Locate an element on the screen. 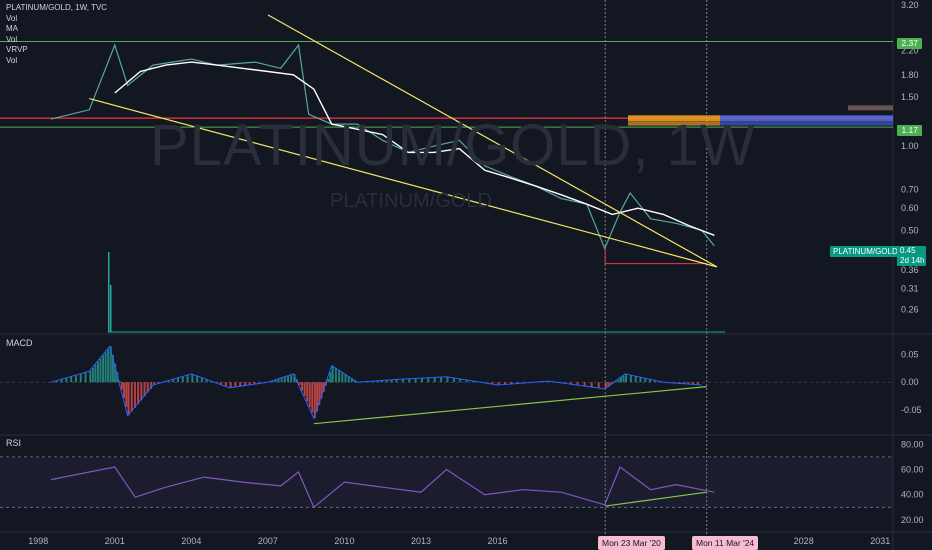 The image size is (932, 550). price-tick: 0.31 is located at coordinates (910, 288).